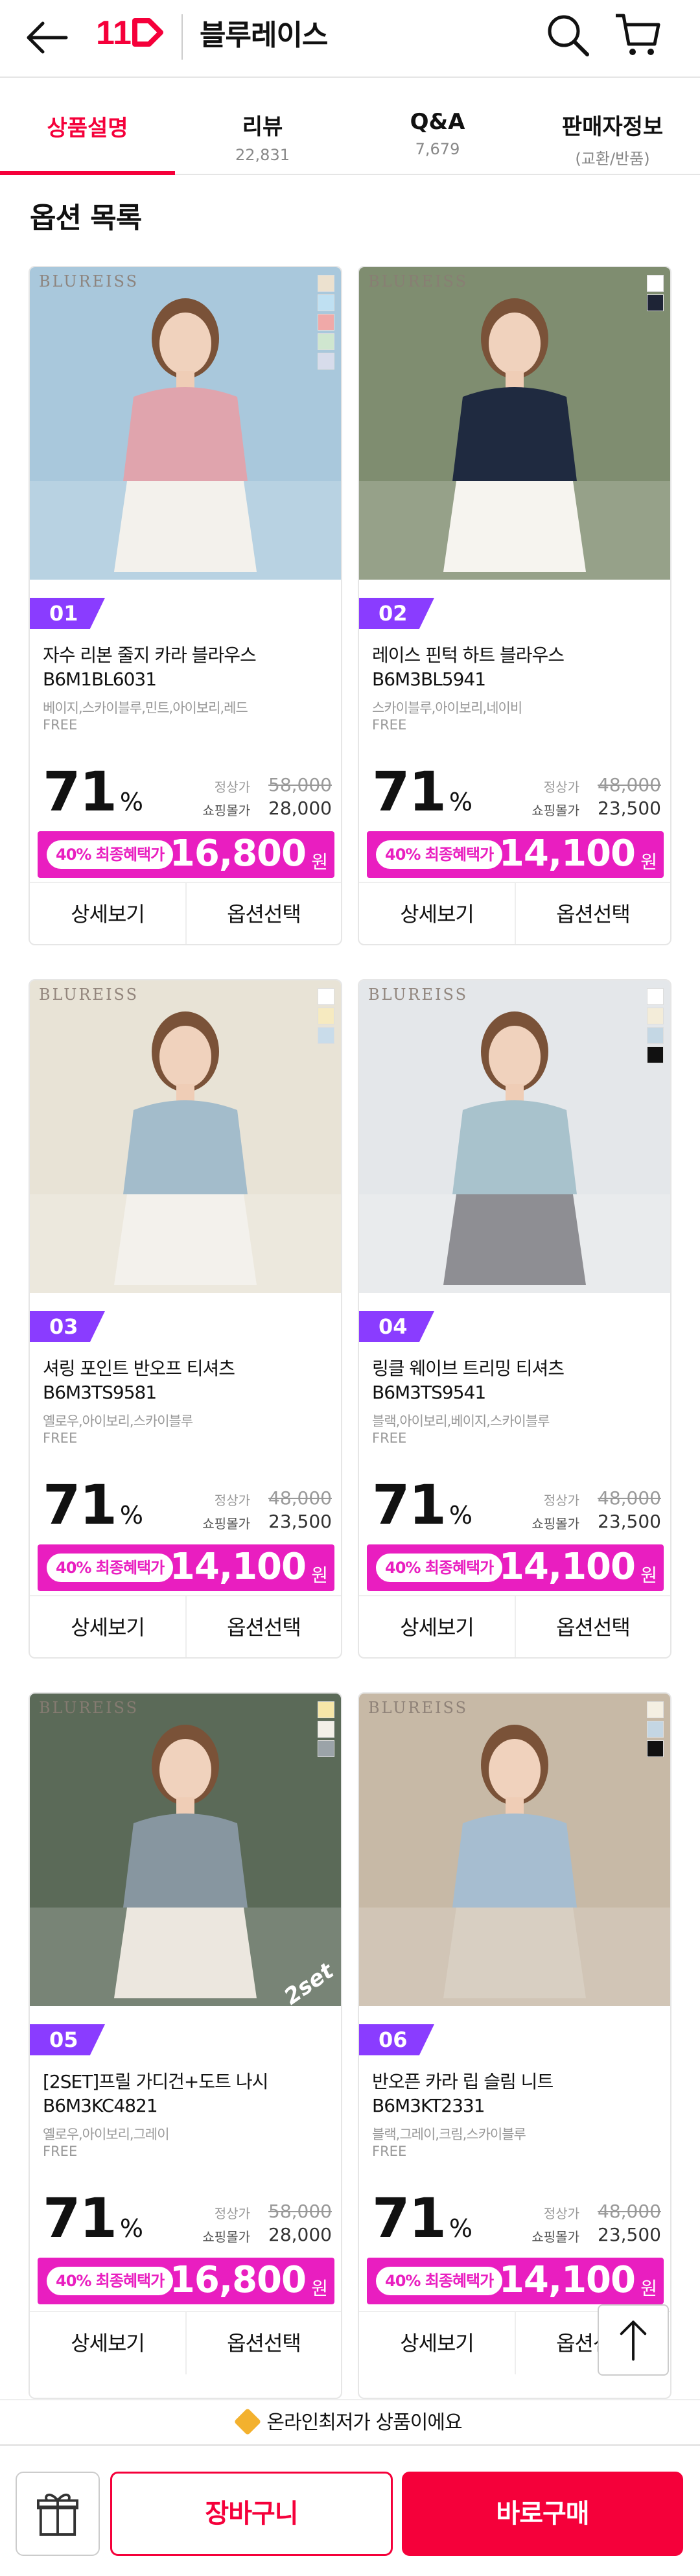  I want to click on back-arrow-icon, so click(49, 38).